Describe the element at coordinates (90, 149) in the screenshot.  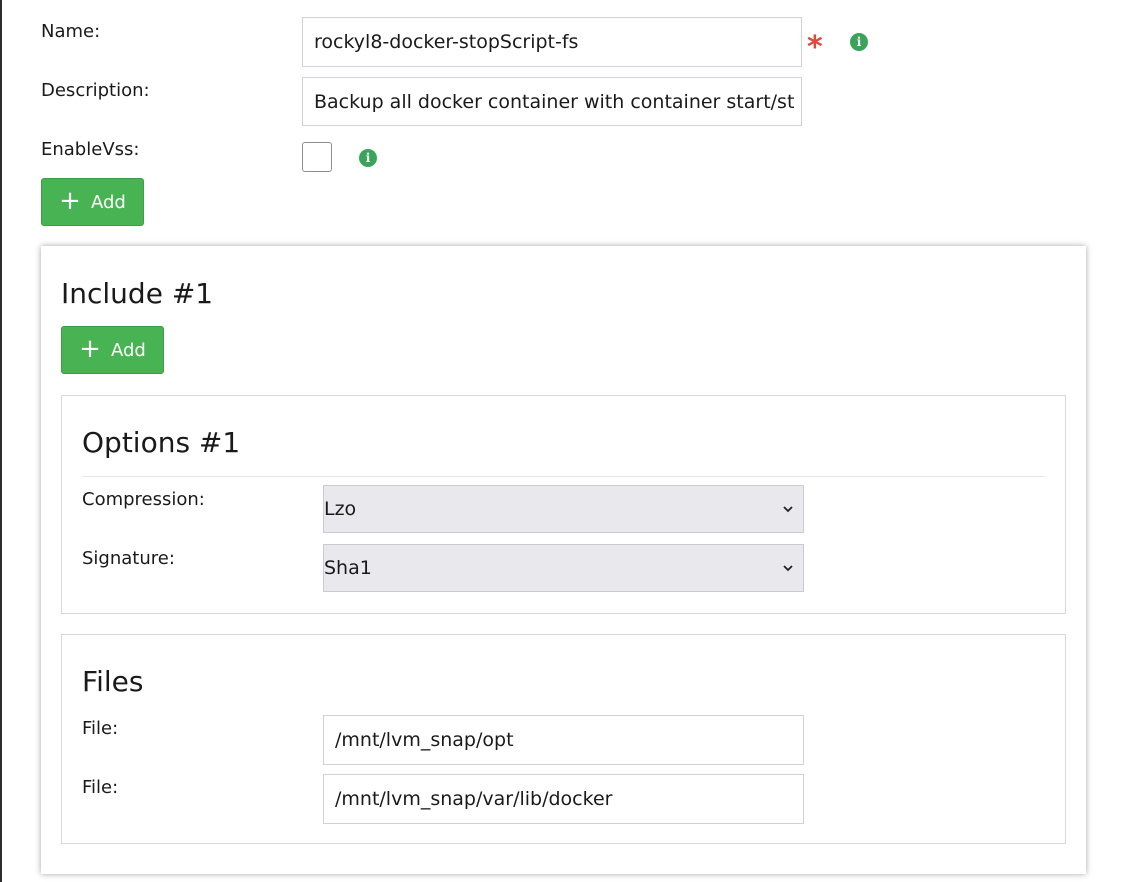
I see `enablevss-label: EnableVss:` at that location.